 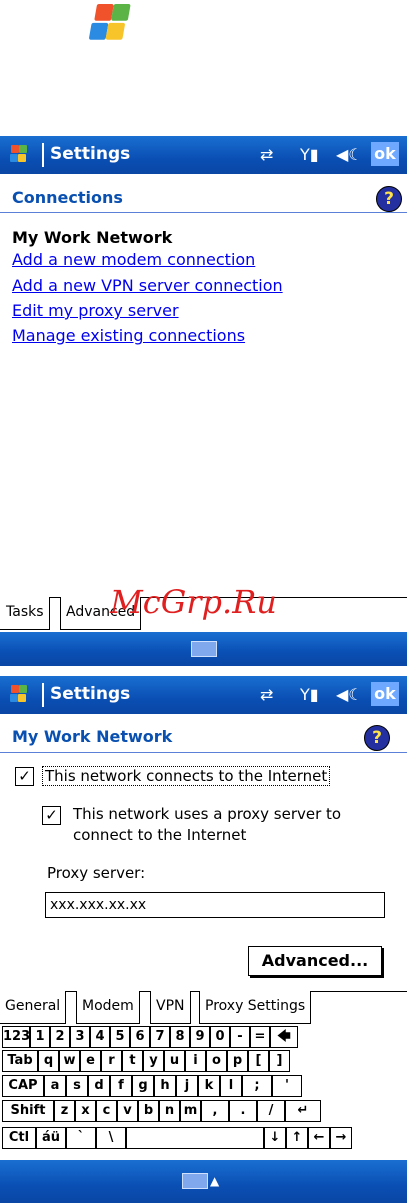 What do you see at coordinates (385, 694) in the screenshot?
I see `ok-button-2: ok` at bounding box center [385, 694].